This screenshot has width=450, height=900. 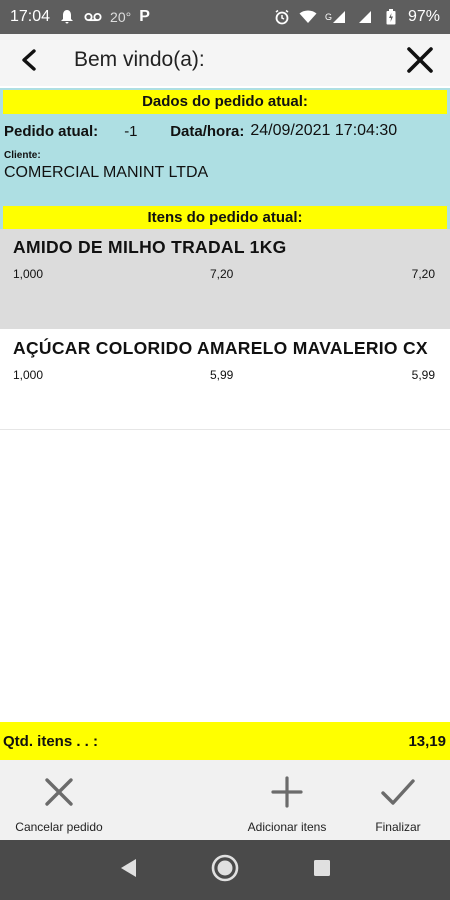 What do you see at coordinates (144, 16) in the screenshot?
I see `app-badge-icon: P` at bounding box center [144, 16].